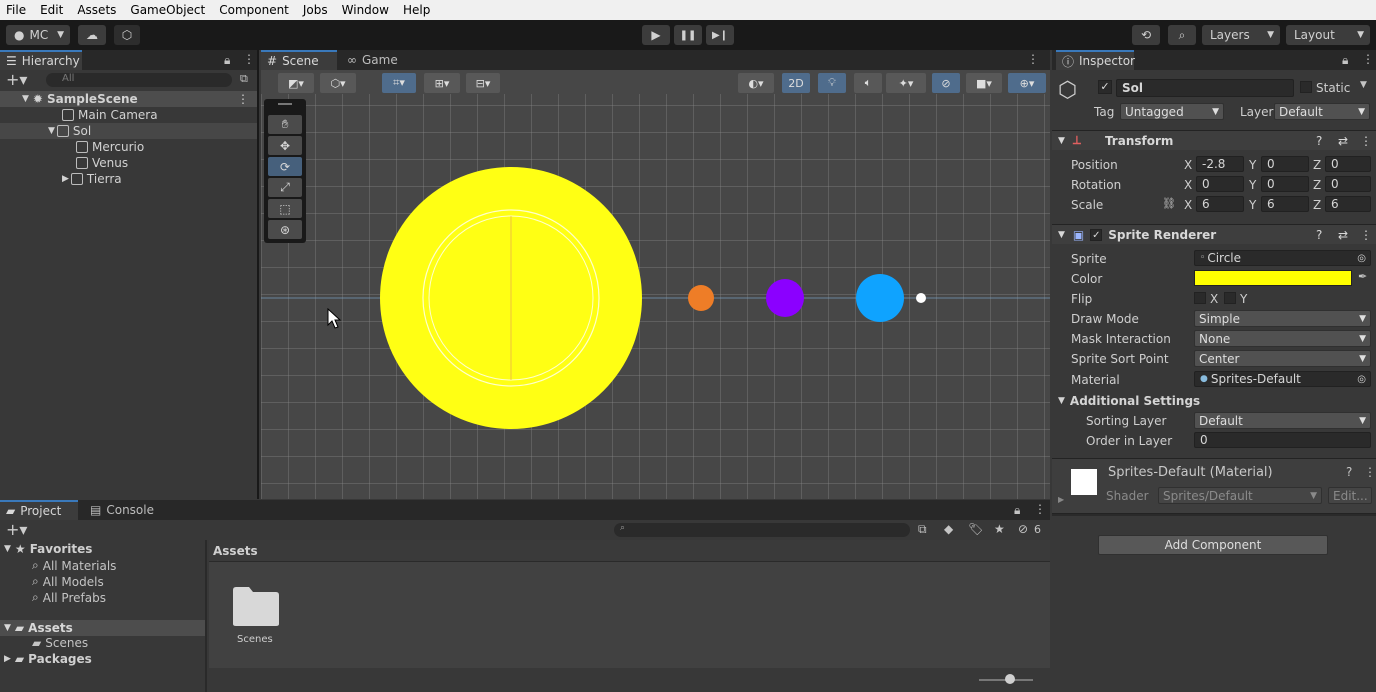 The width and height of the screenshot is (1376, 692). I want to click on drag-handle, so click(285, 104).